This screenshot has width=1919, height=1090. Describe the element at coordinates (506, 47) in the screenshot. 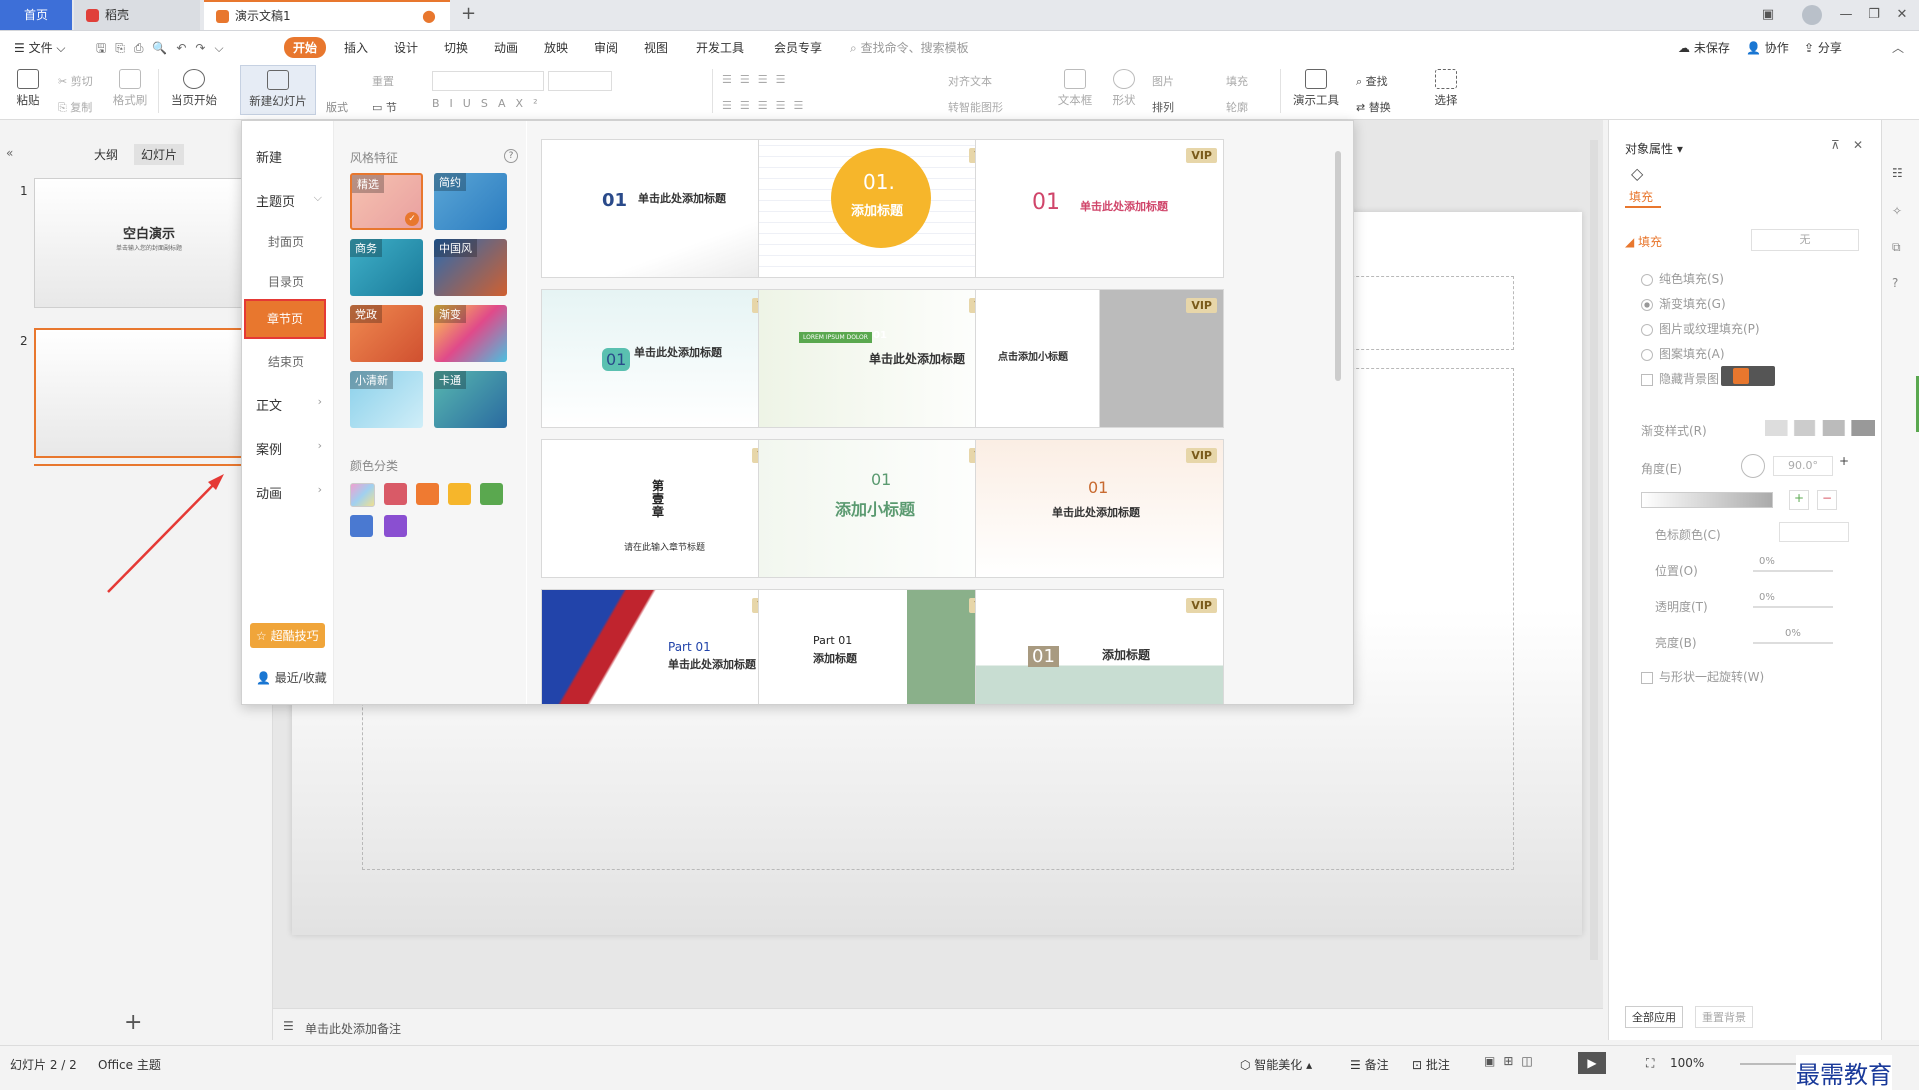

I see `menu-animation: 动画` at that location.